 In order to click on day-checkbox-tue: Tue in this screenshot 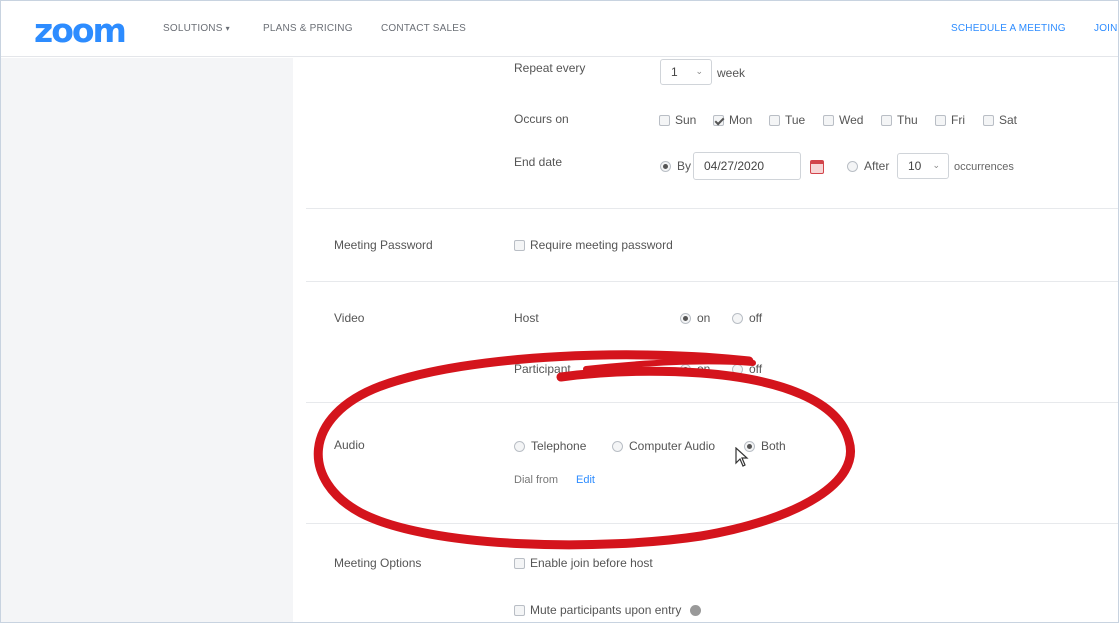, I will do `click(787, 120)`.